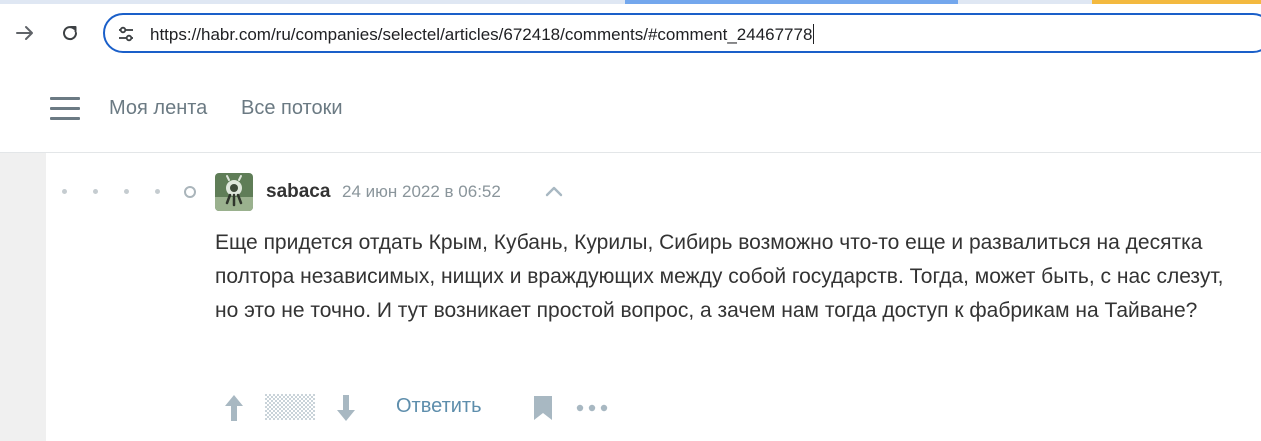  What do you see at coordinates (298, 192) in the screenshot?
I see `comment-author: sabaca` at bounding box center [298, 192].